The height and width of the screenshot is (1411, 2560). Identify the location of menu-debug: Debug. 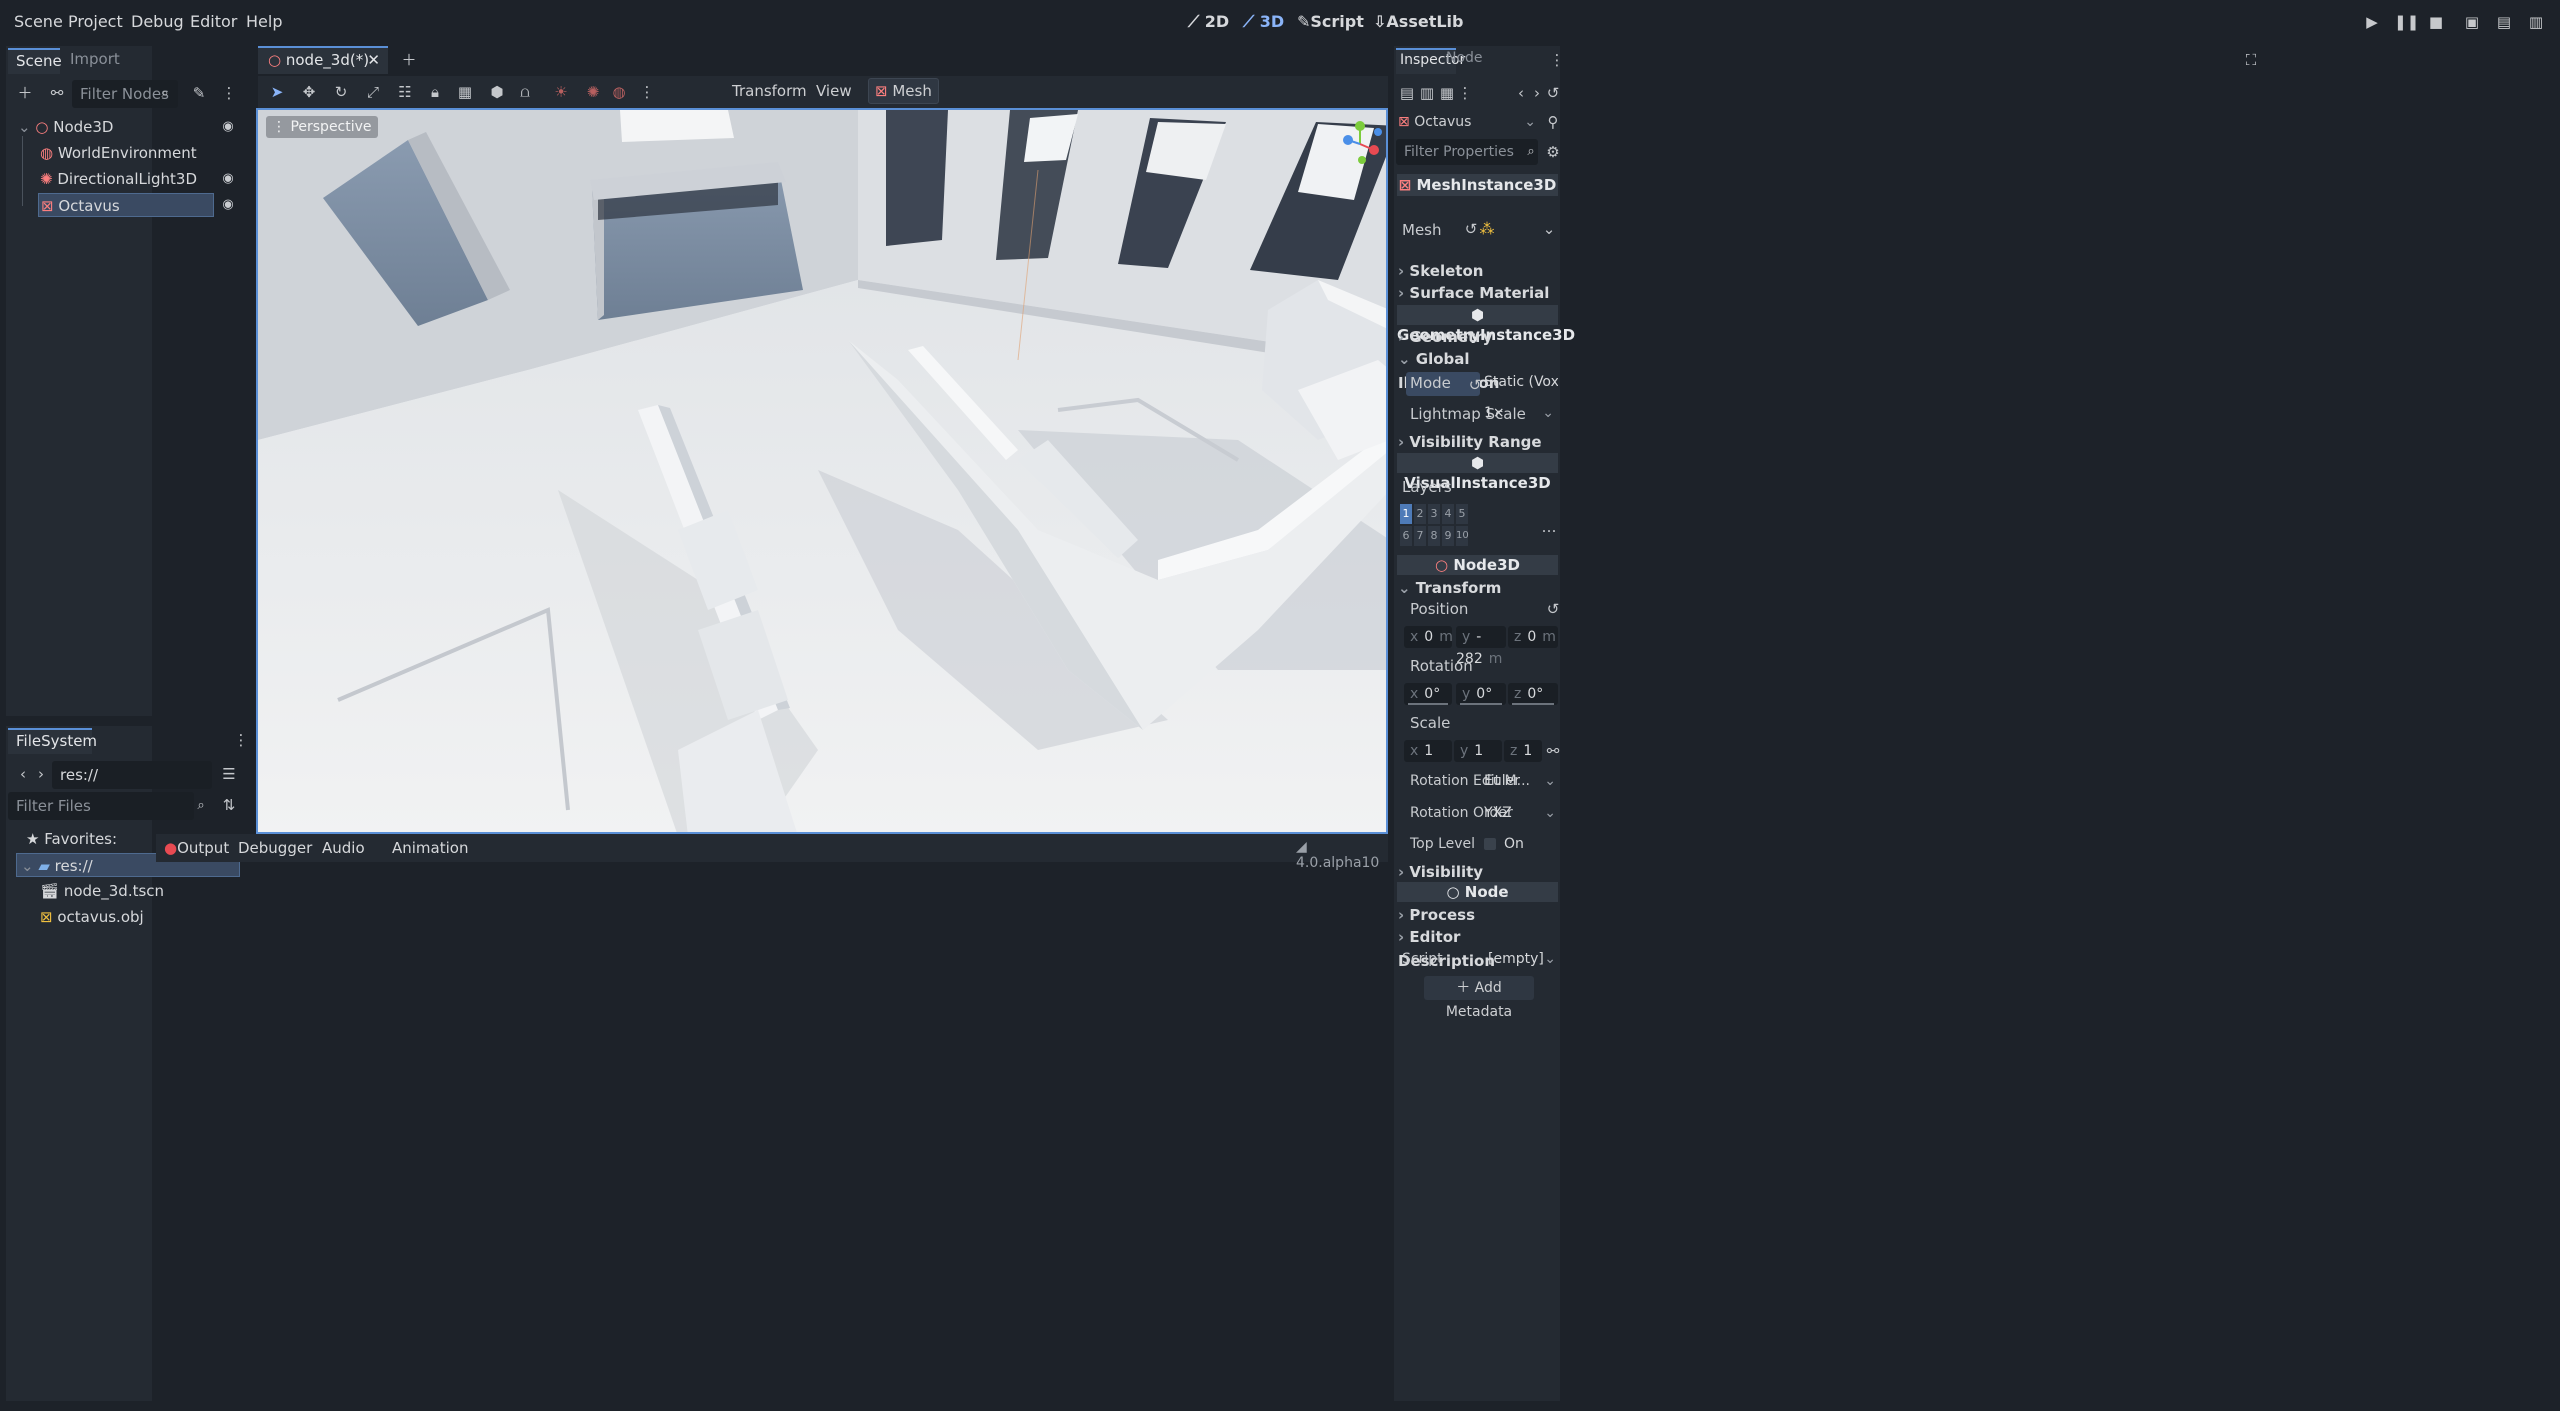
(157, 21).